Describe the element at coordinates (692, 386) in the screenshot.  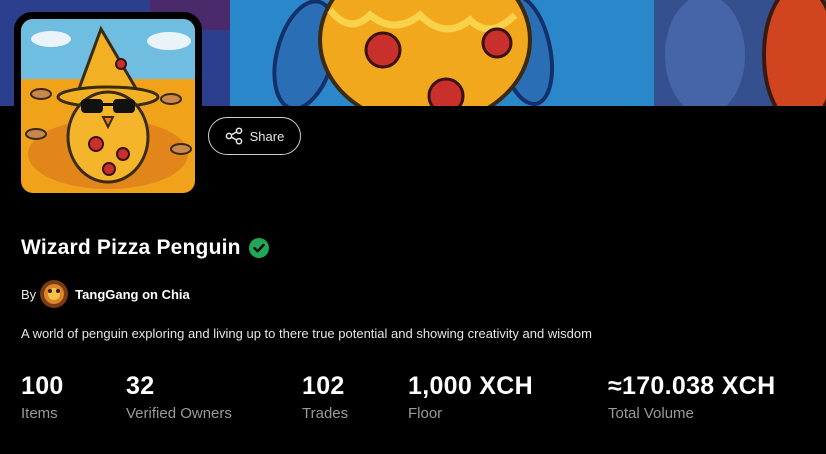
I see `stat-value: ≈170.038 XCH` at that location.